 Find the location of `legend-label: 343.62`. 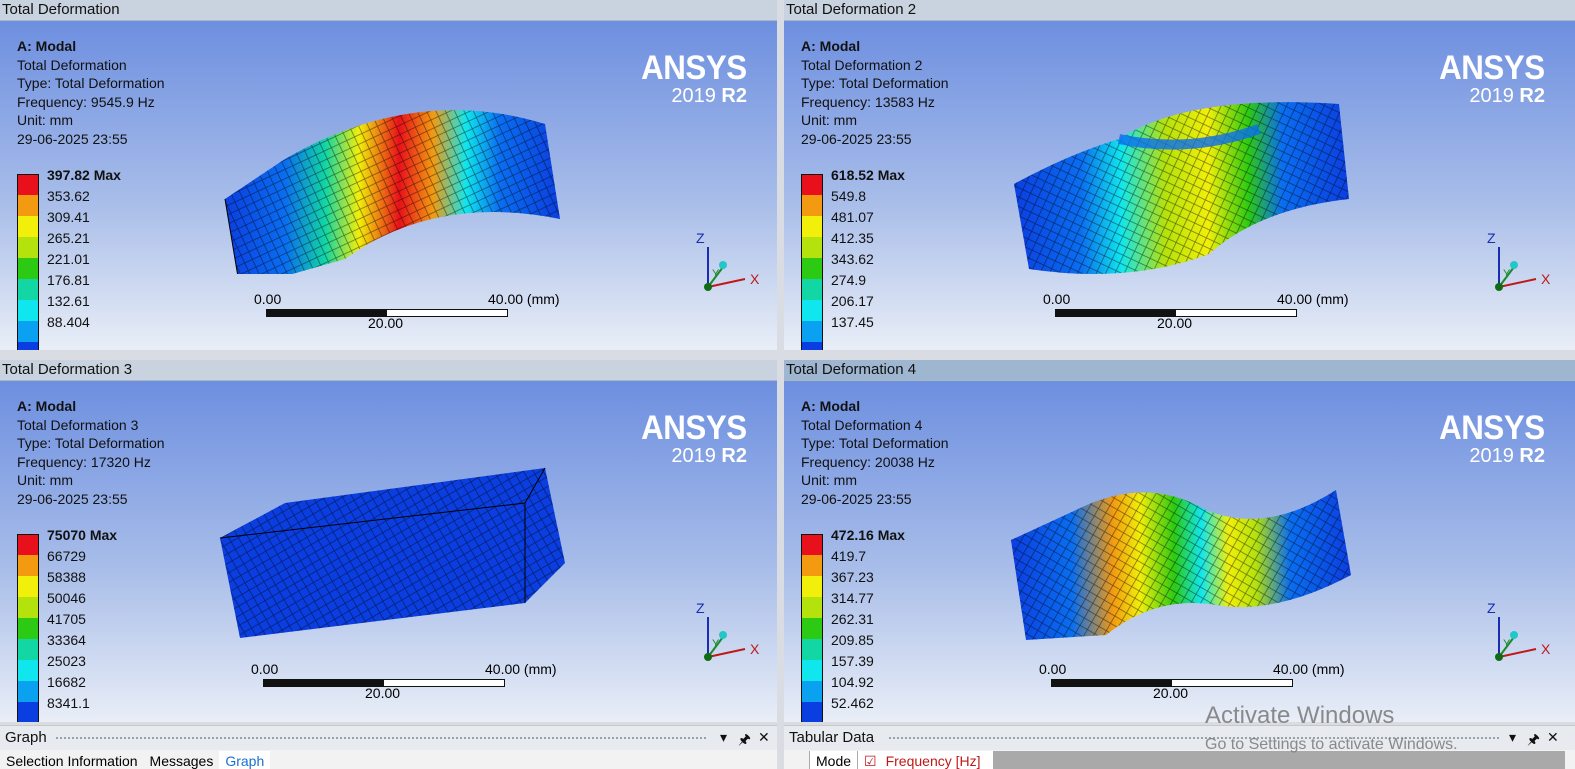

legend-label: 343.62 is located at coordinates (852, 259).